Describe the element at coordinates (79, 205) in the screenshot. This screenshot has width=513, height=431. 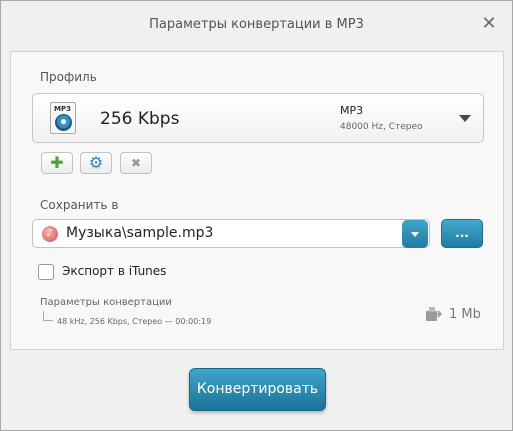
I see `save-label: Сохранить в` at that location.